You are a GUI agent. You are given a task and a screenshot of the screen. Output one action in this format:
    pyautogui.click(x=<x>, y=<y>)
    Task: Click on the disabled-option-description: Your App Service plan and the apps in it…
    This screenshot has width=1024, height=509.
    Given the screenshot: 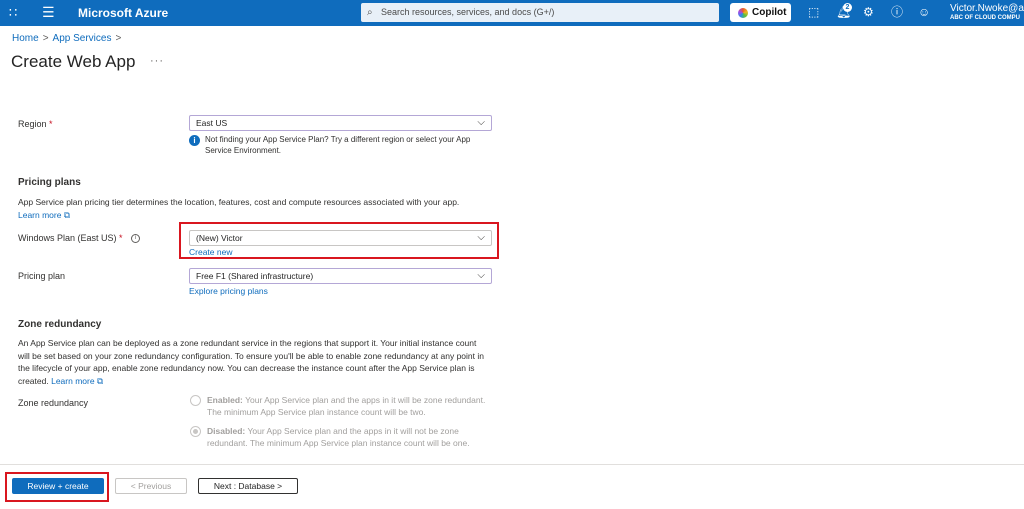 What is the action you would take?
    pyautogui.click(x=338, y=437)
    